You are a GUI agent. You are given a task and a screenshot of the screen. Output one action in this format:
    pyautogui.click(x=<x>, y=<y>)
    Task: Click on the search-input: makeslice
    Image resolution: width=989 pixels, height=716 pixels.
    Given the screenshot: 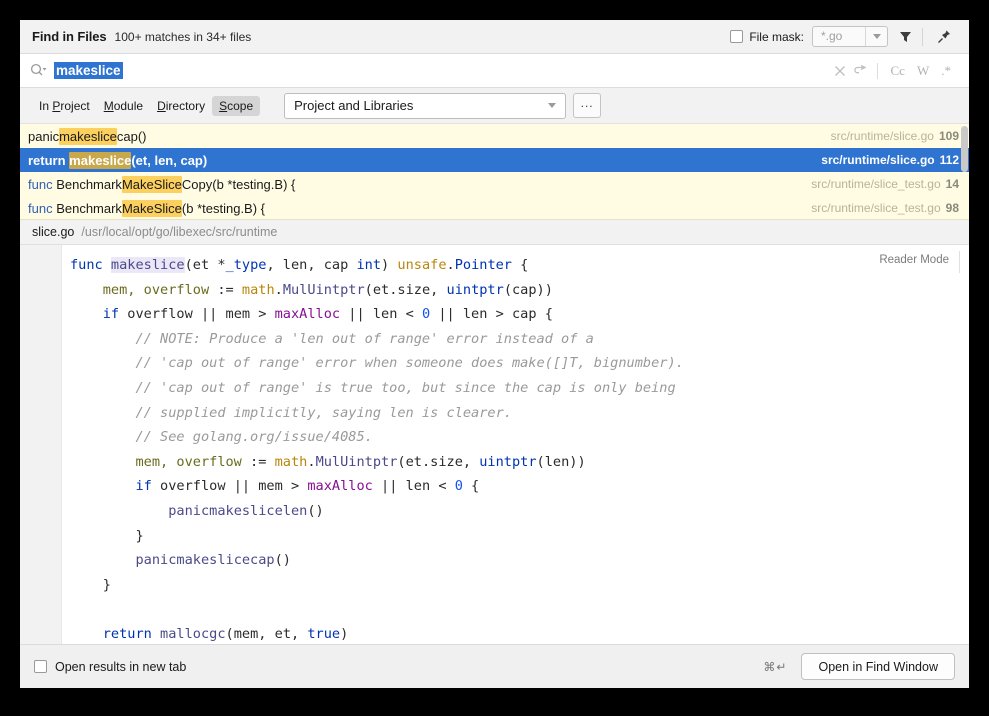 What is the action you would take?
    pyautogui.click(x=88, y=70)
    